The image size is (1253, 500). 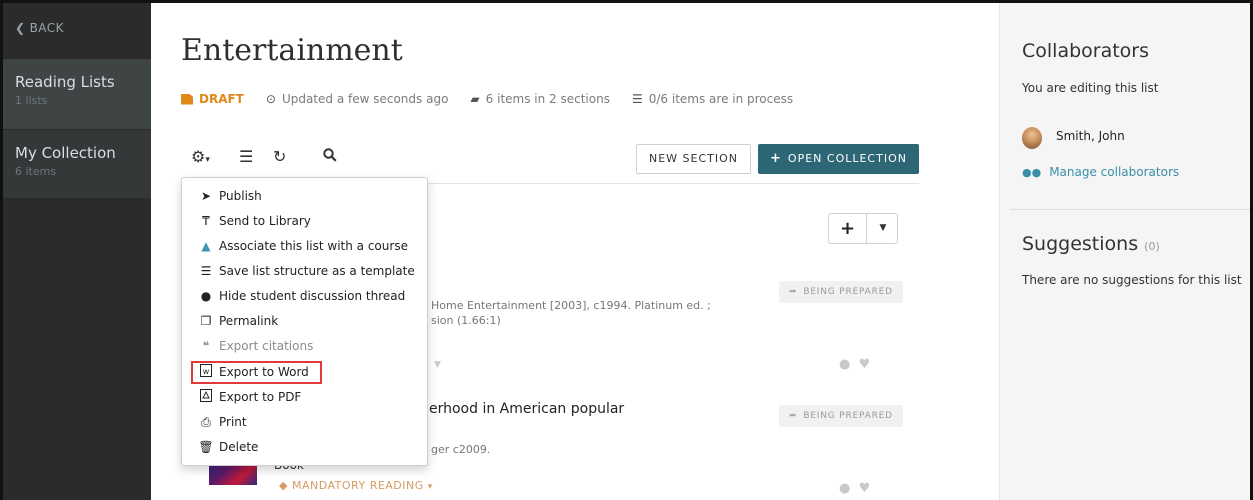 I want to click on back-link: ❮ BACK, so click(x=39, y=28).